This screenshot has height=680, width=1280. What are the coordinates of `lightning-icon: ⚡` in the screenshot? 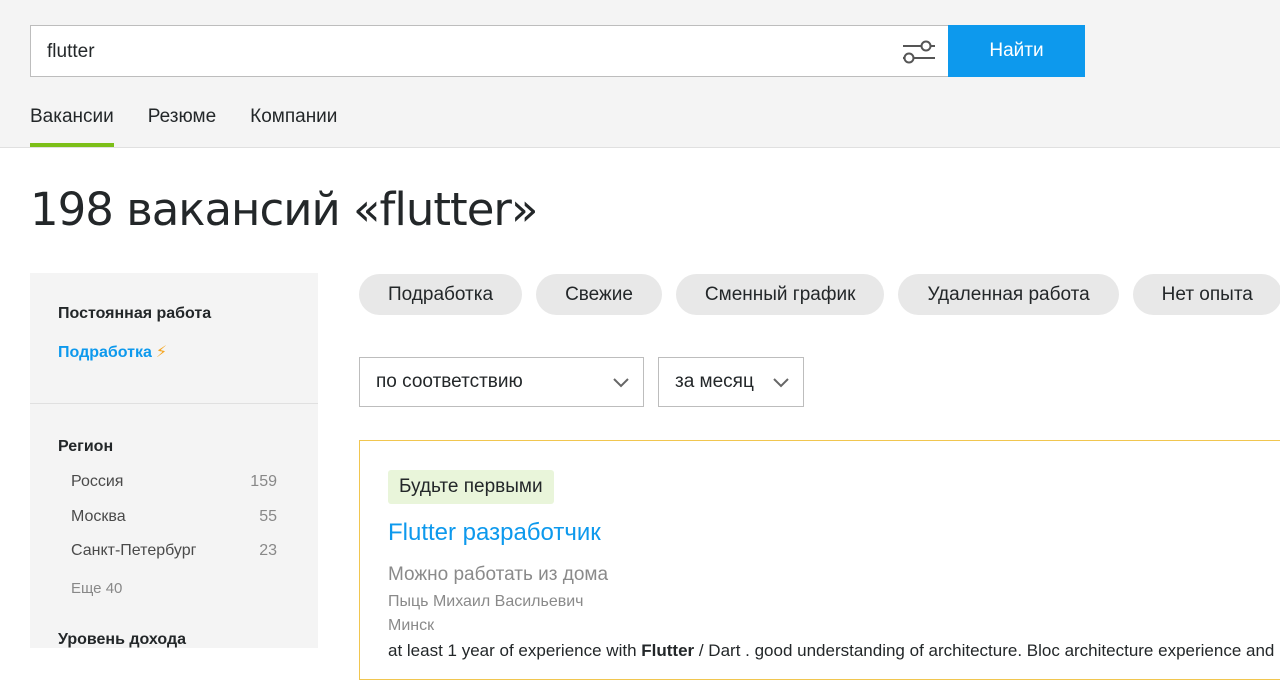 It's located at (161, 352).